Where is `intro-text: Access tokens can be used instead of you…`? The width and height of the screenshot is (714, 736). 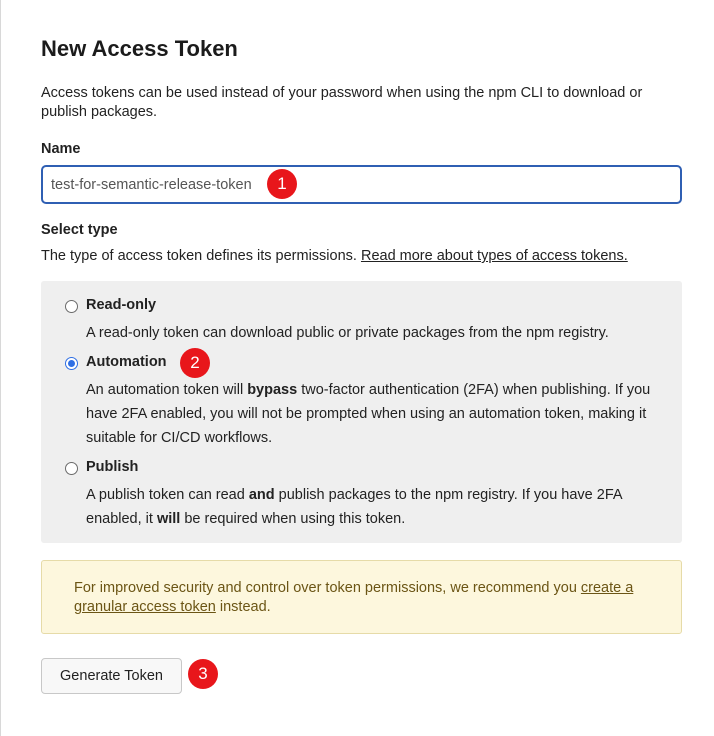
intro-text: Access tokens can be used instead of you… is located at coordinates (342, 102).